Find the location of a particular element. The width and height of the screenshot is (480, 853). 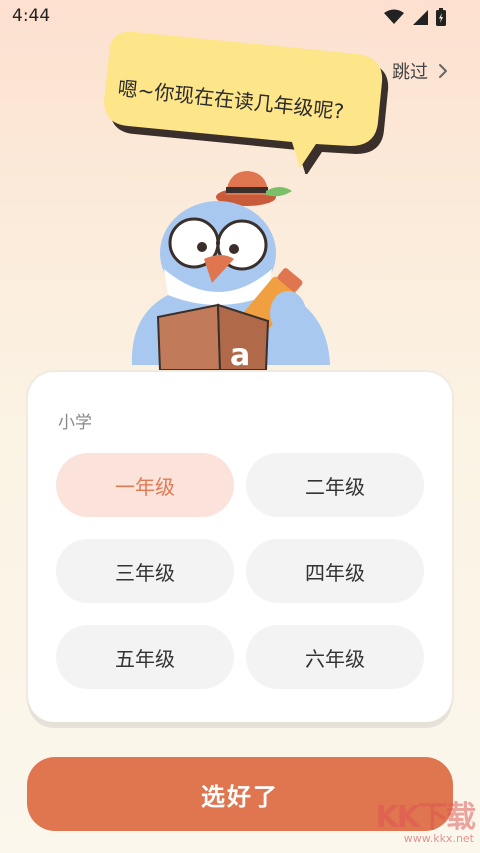

watermark-logo: KK下载 is located at coordinates (426, 817).